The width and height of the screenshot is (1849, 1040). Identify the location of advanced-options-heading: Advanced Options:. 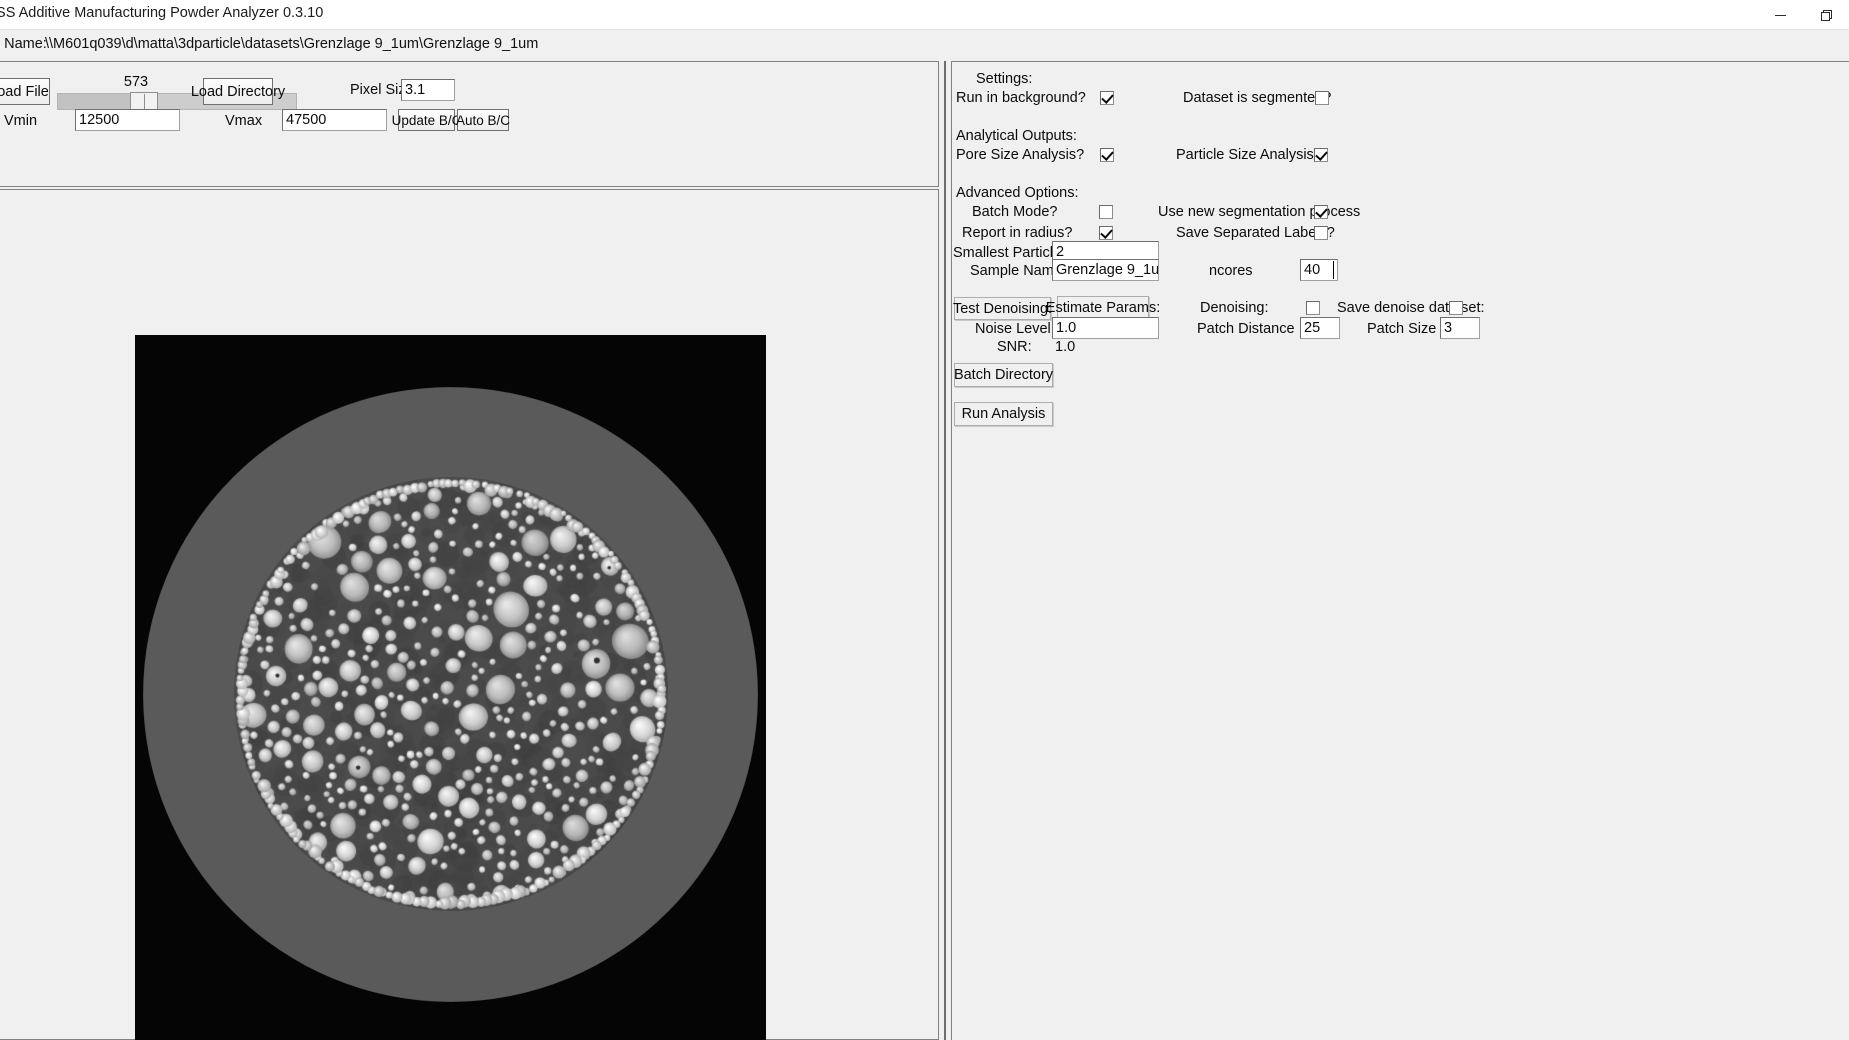
(1017, 193).